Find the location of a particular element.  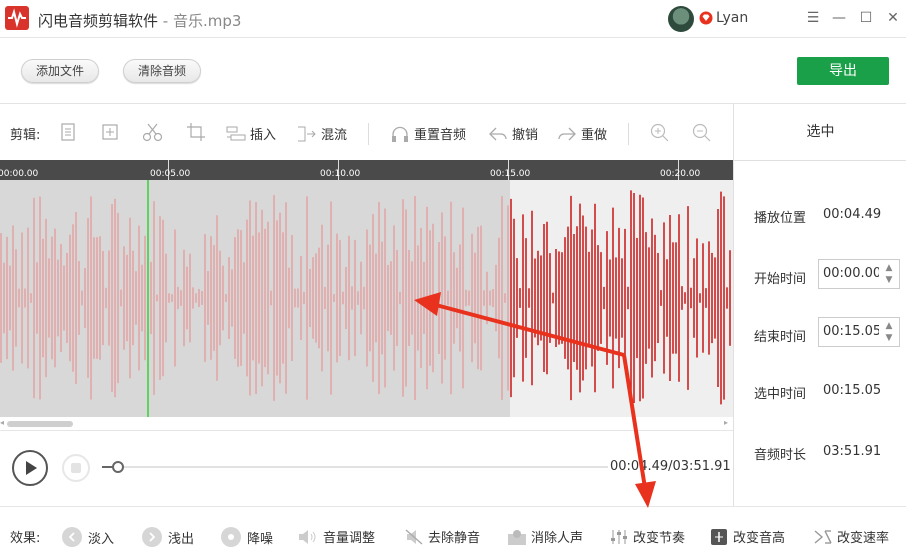

vocal-remove-icon is located at coordinates (517, 537).